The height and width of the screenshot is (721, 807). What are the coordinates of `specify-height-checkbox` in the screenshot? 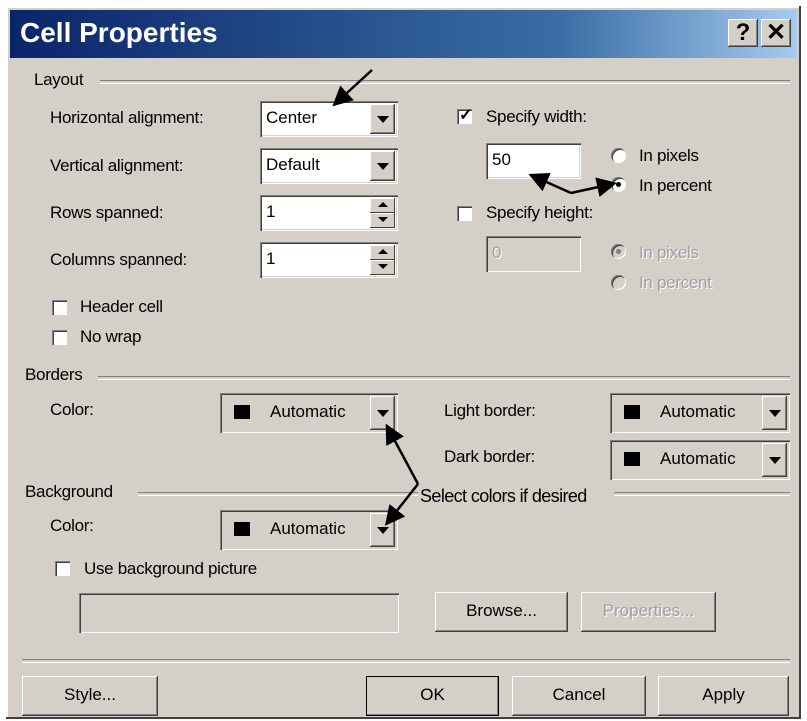 It's located at (464, 213).